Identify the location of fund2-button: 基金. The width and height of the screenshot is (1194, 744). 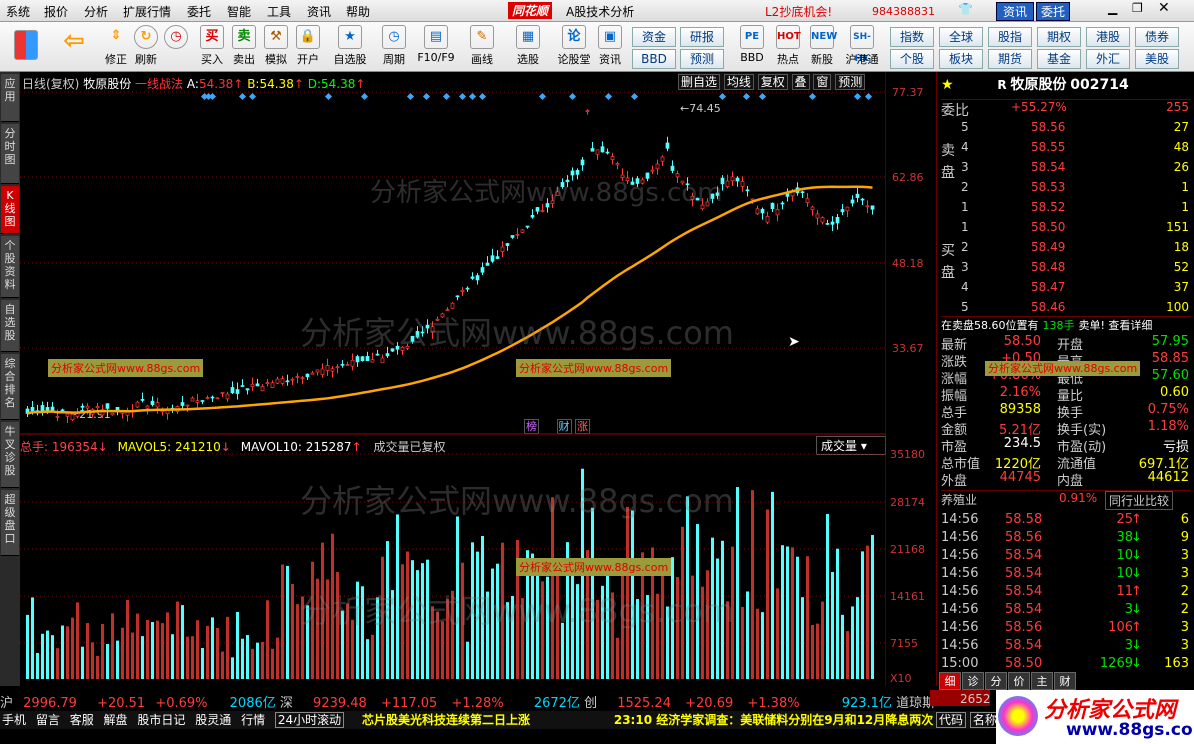
(1059, 59).